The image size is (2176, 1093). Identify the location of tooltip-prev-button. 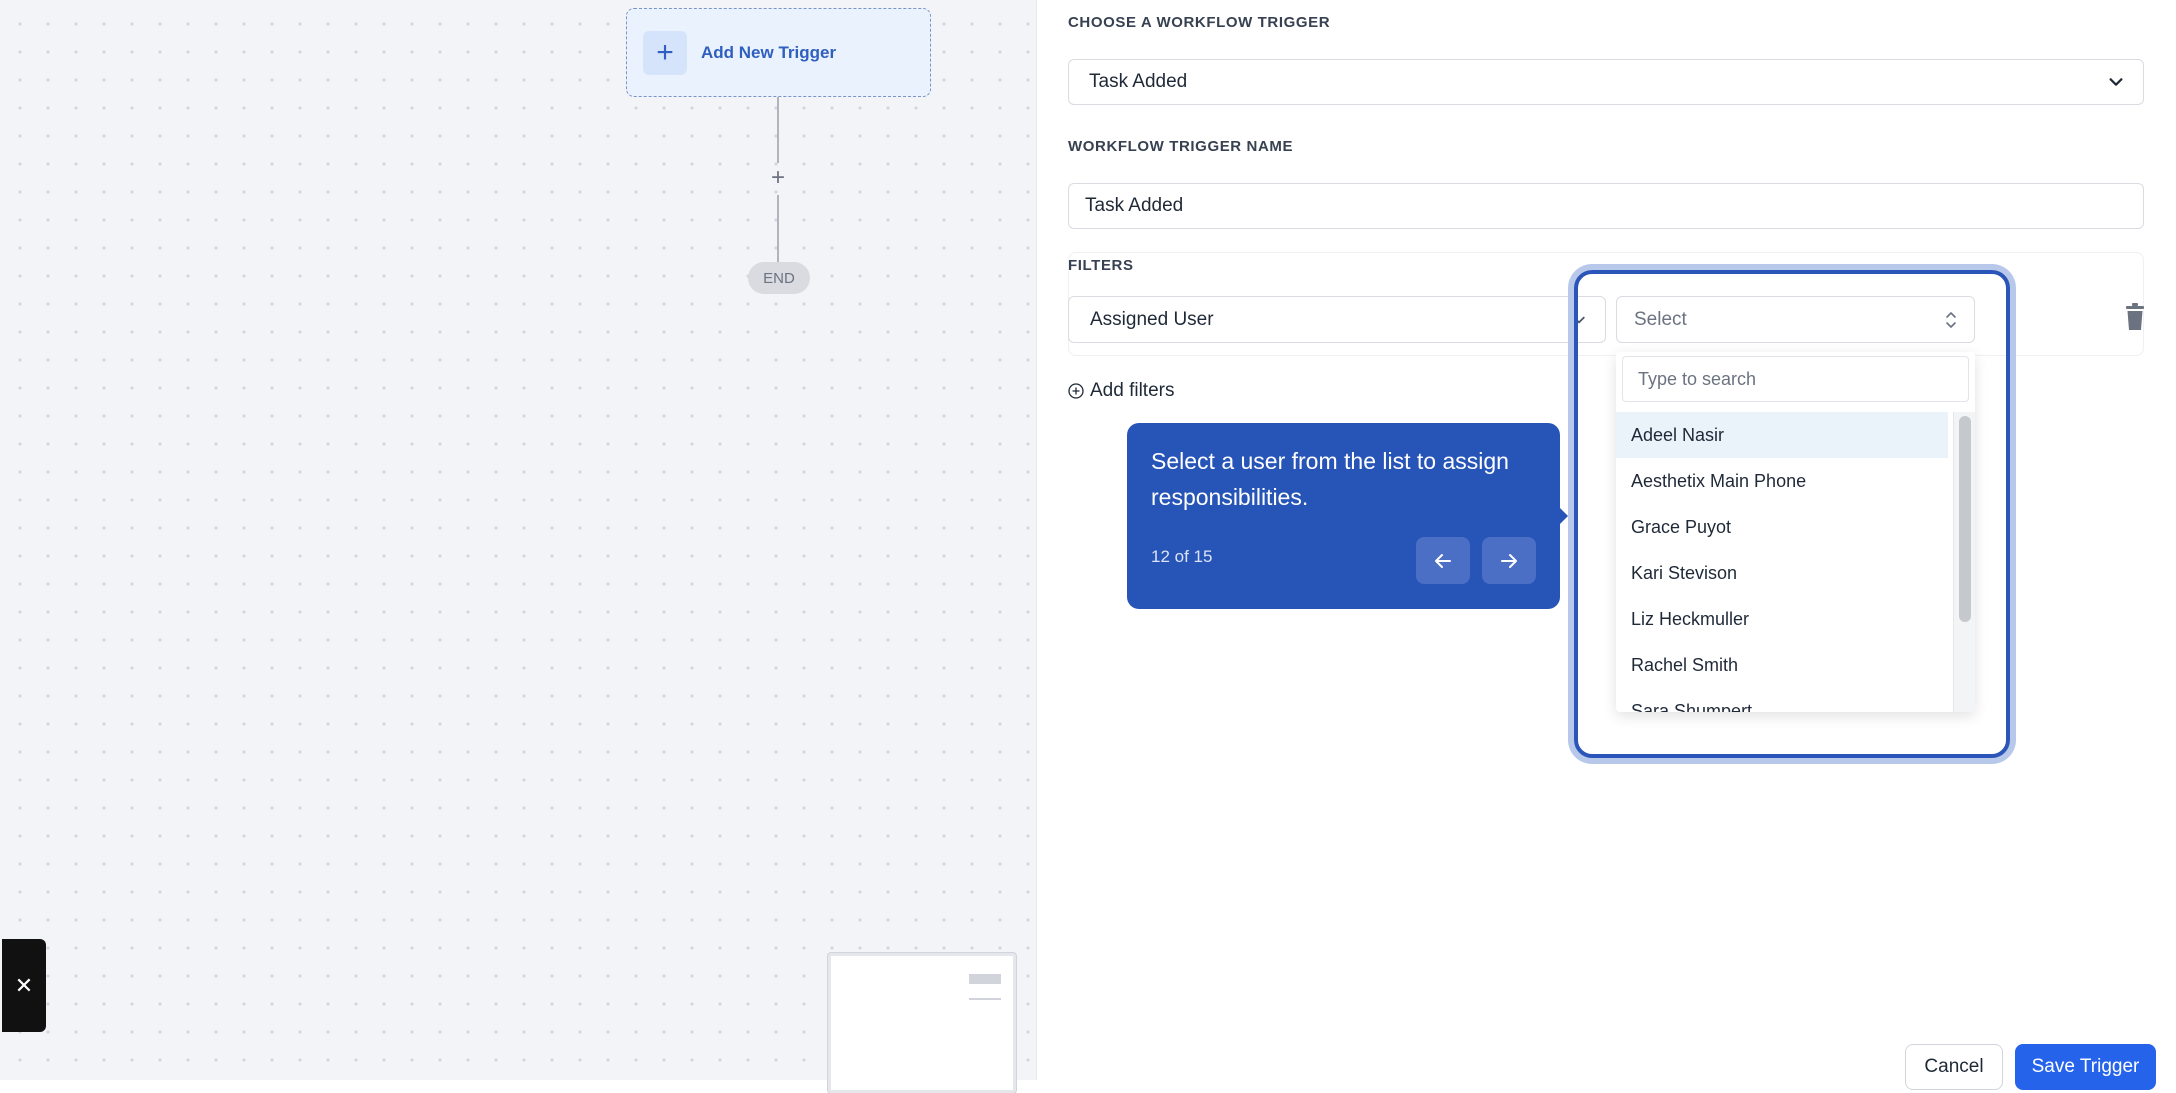
(1443, 560).